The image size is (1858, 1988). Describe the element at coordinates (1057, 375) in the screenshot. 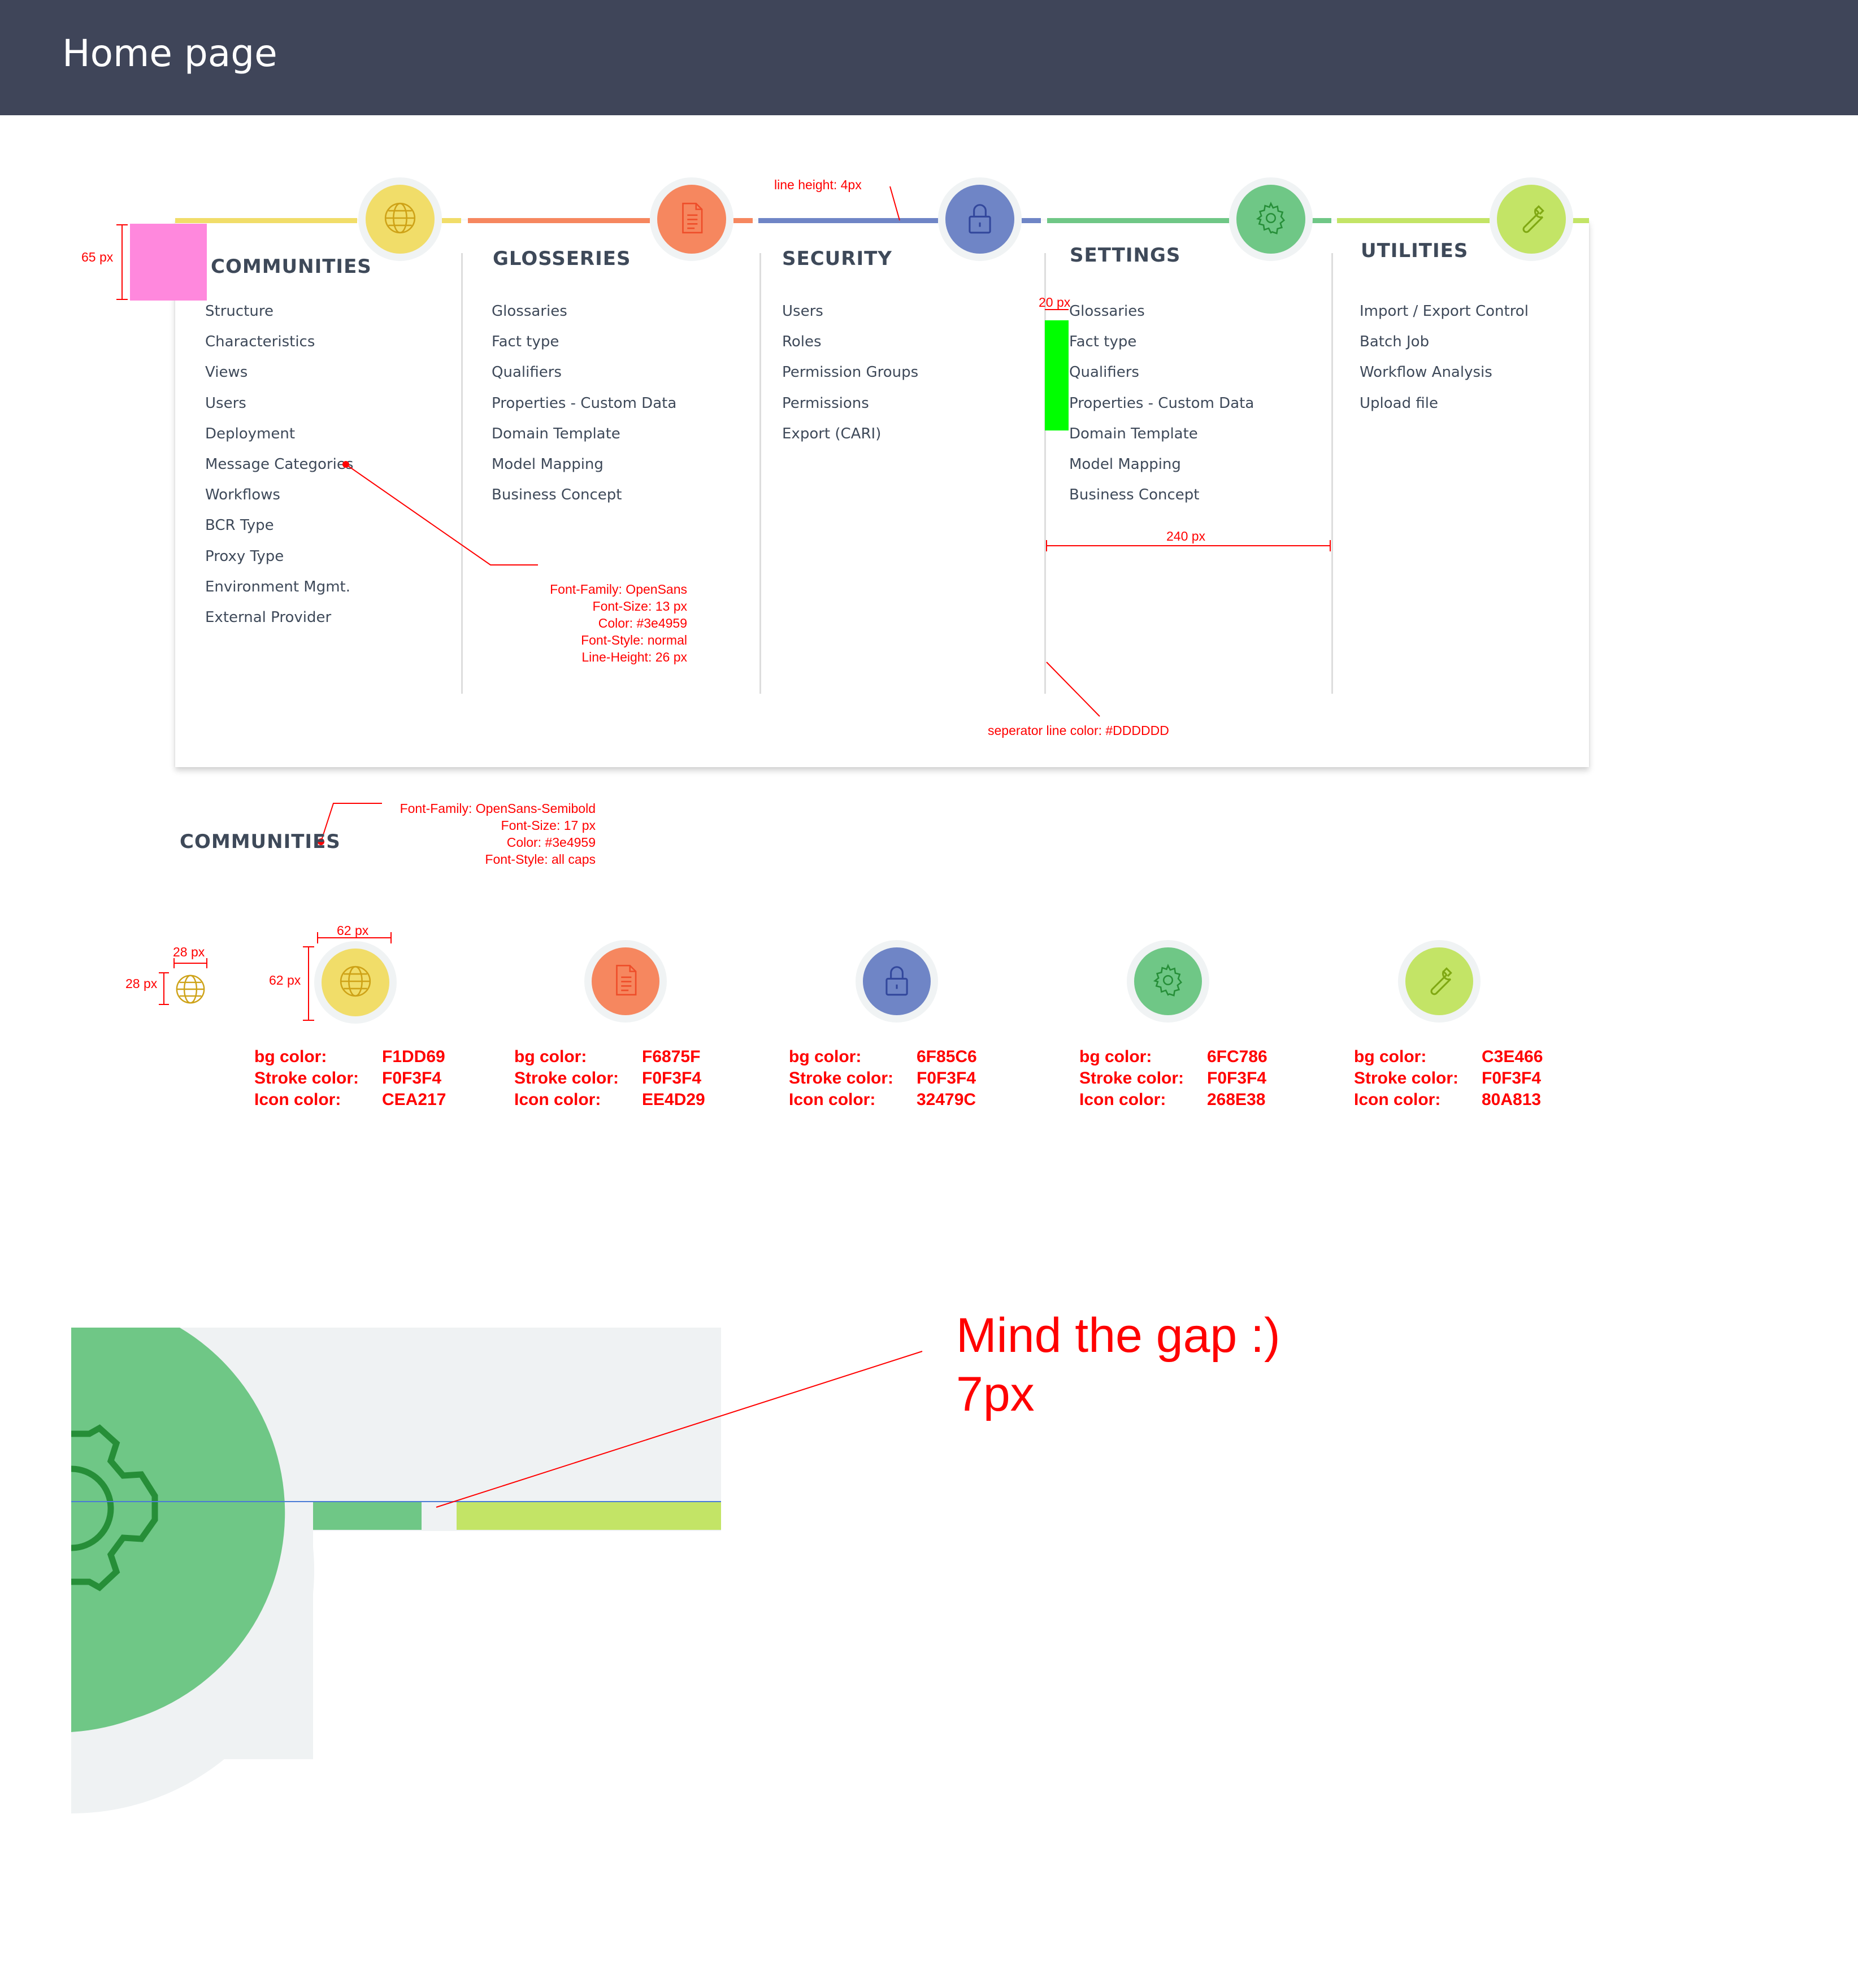

I see `spacing-marker` at that location.